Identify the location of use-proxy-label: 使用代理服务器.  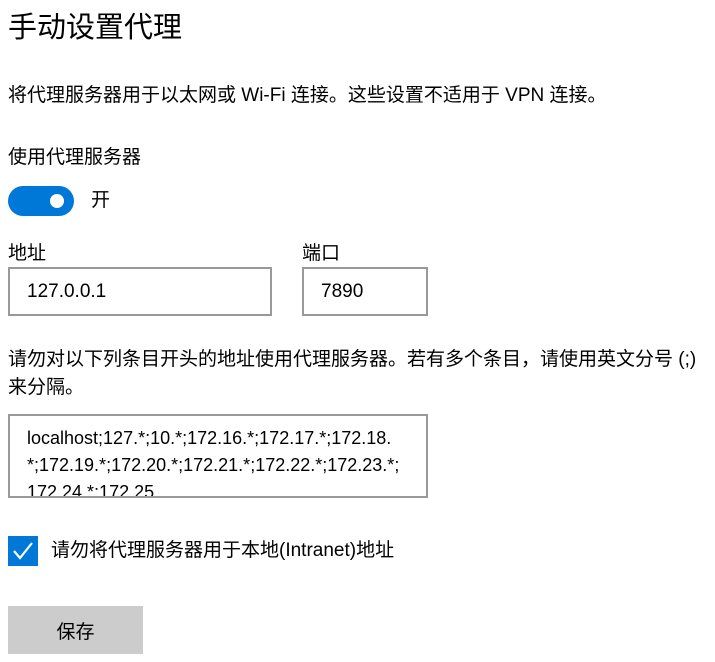
(75, 157).